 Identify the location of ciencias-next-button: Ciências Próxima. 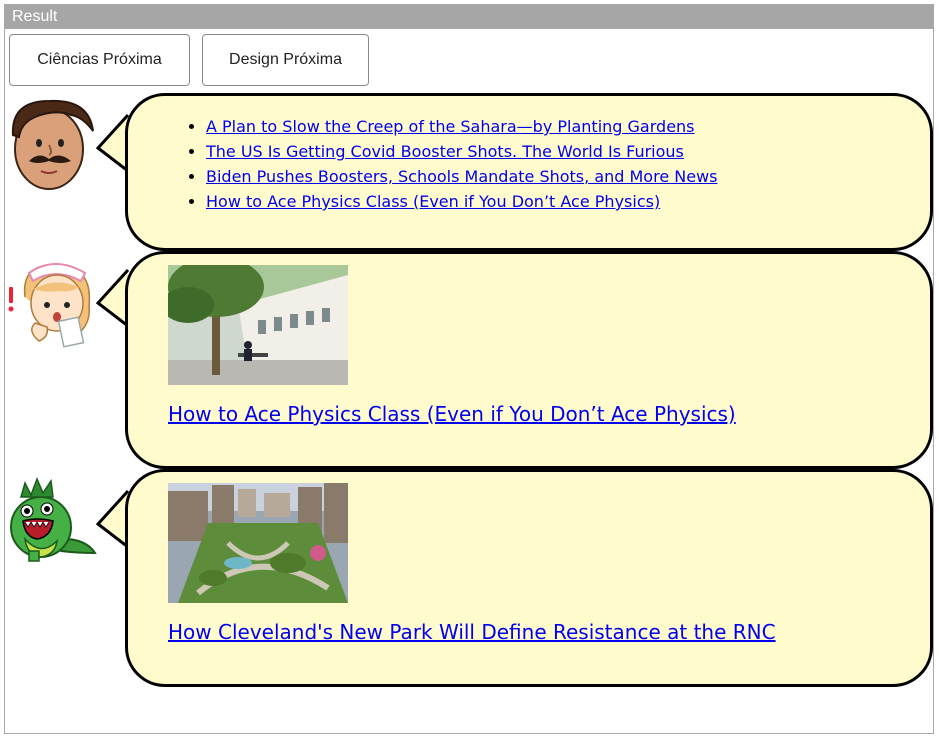
(99, 60).